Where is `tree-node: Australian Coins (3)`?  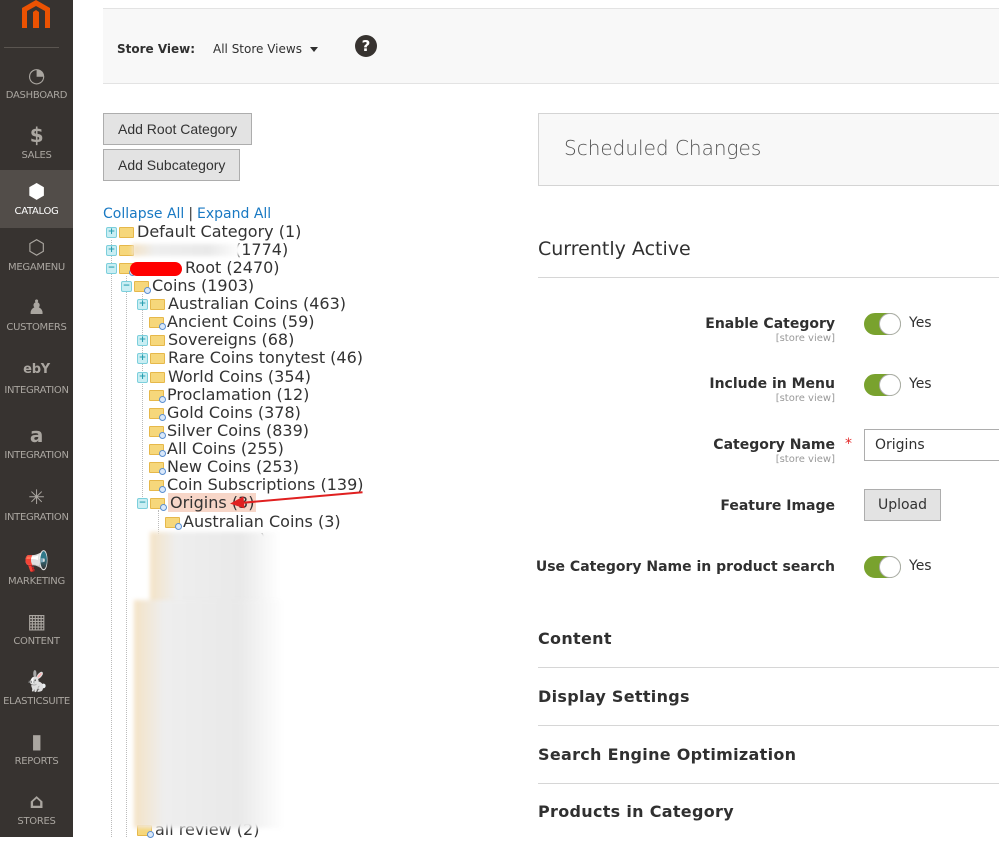
tree-node: Australian Coins (3) is located at coordinates (253, 523).